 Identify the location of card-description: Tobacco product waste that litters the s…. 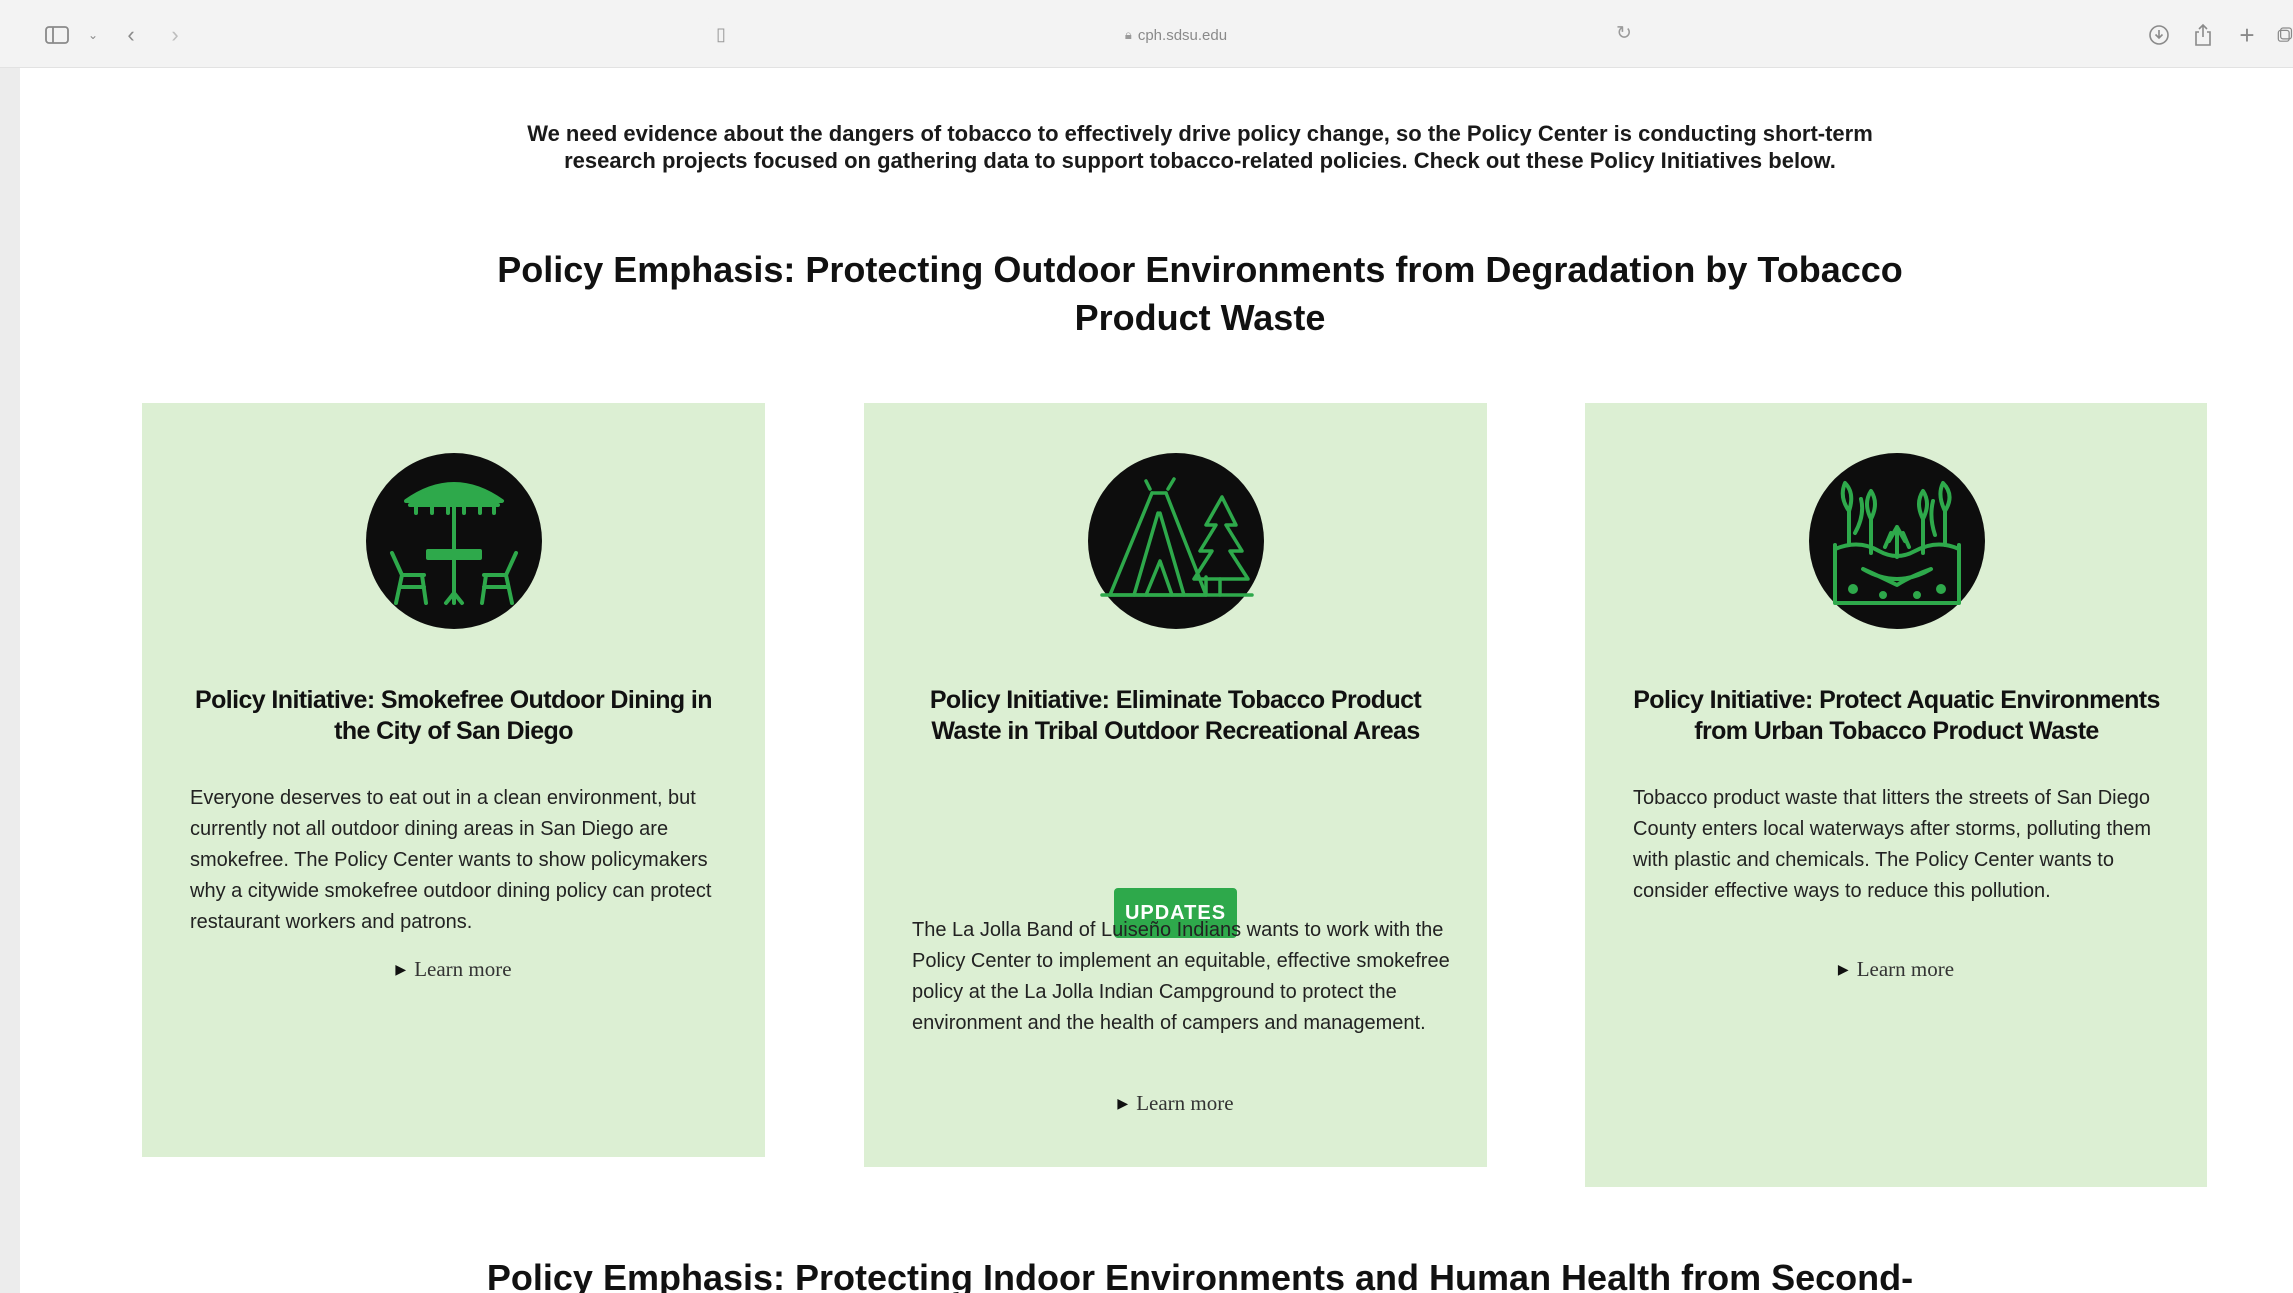
(1892, 844).